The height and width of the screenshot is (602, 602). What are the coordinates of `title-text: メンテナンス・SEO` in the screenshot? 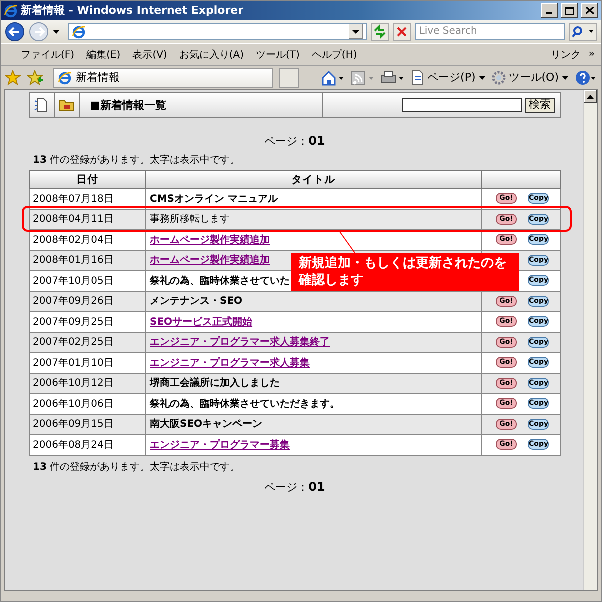 It's located at (196, 302).